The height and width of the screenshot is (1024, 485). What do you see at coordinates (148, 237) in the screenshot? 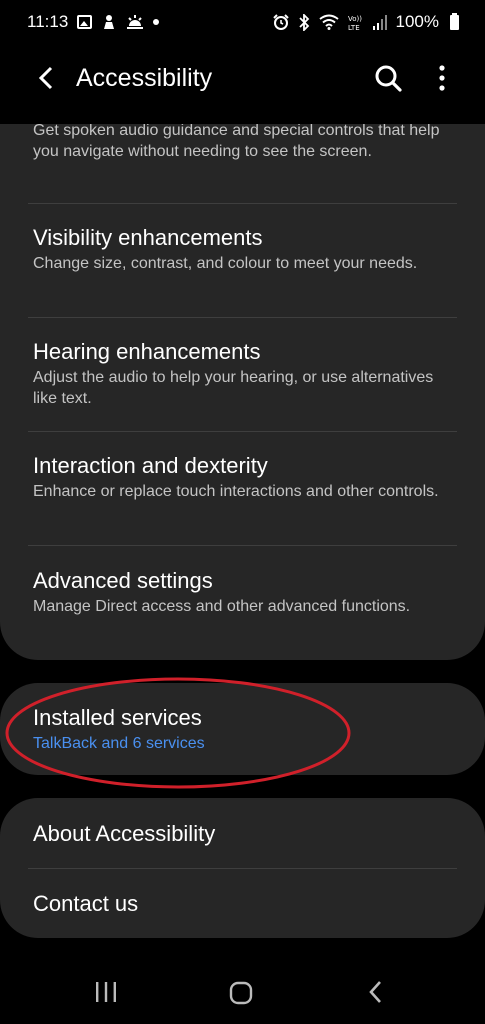
I see `list-item-title: Visibility enhancements` at bounding box center [148, 237].